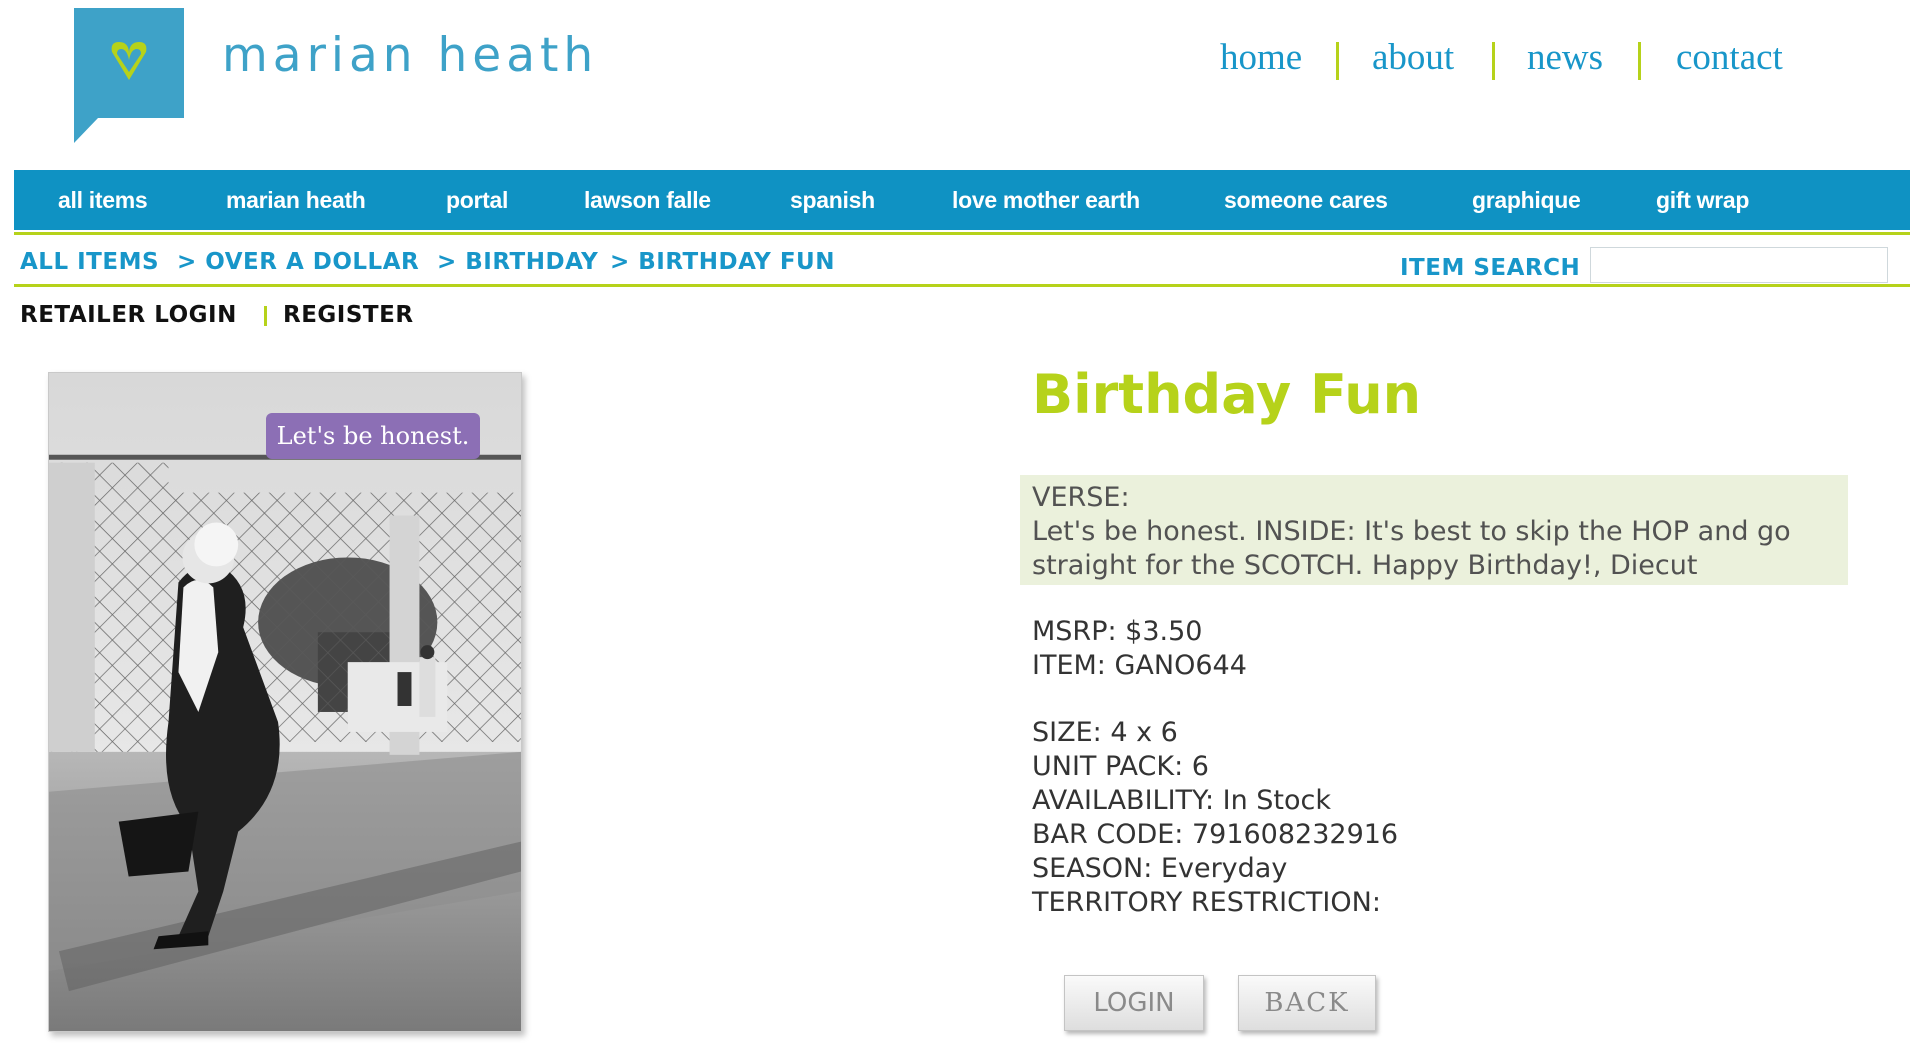  I want to click on product-title: Birthday Fun, so click(1227, 394).